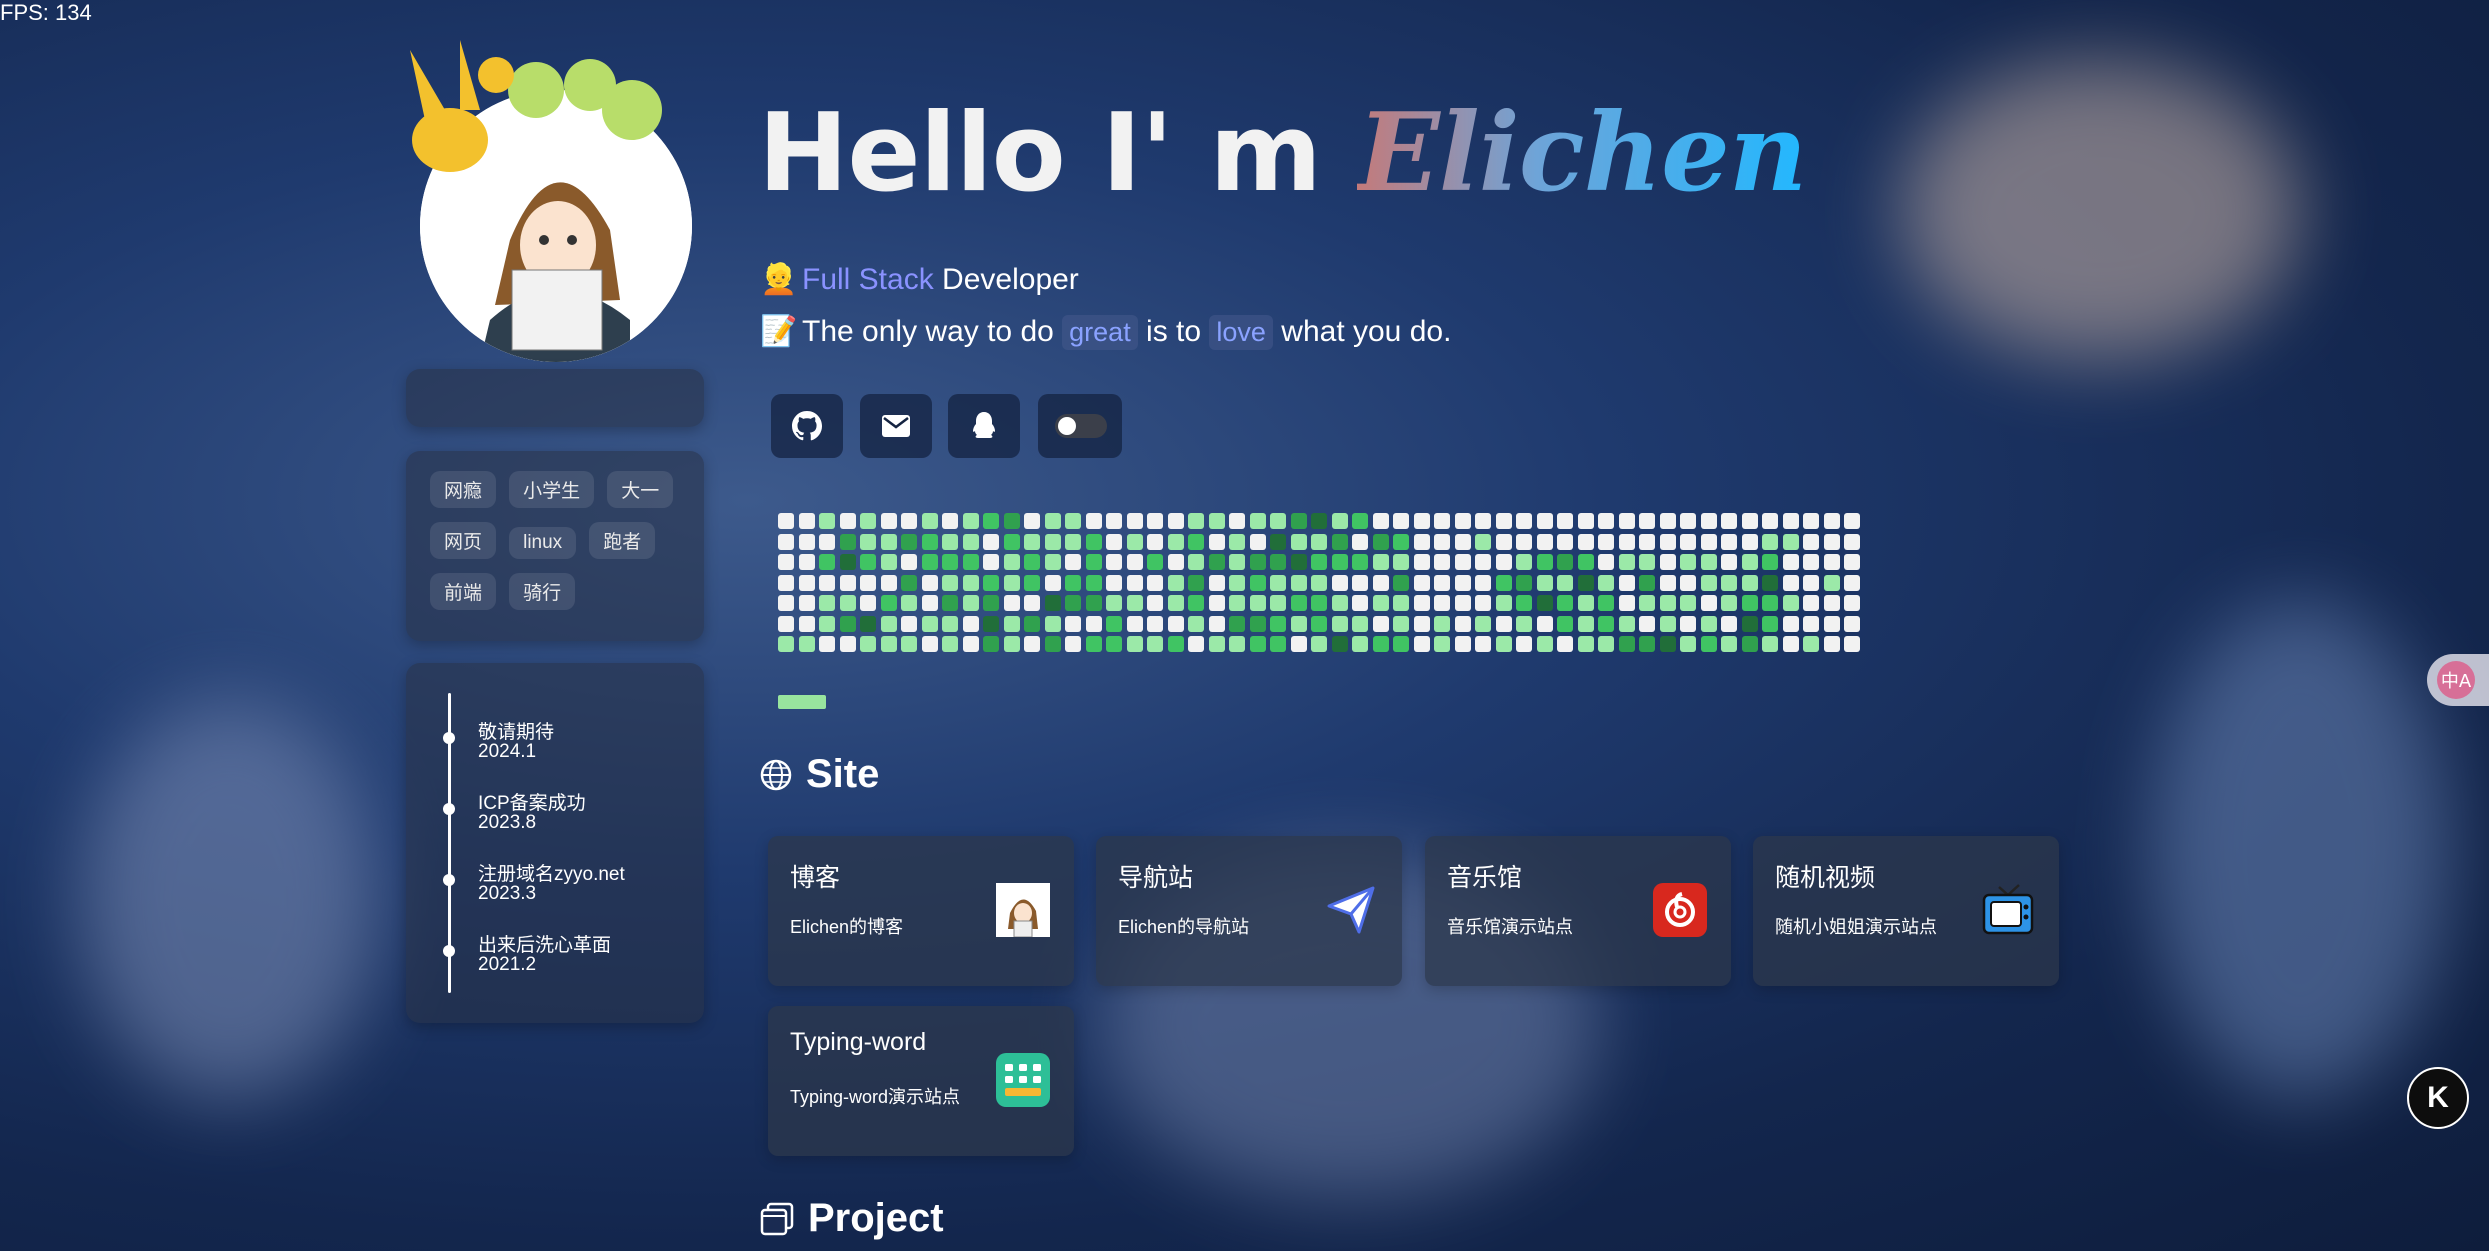 This screenshot has height=1251, width=2489. What do you see at coordinates (984, 426) in the screenshot?
I see `qq-button` at bounding box center [984, 426].